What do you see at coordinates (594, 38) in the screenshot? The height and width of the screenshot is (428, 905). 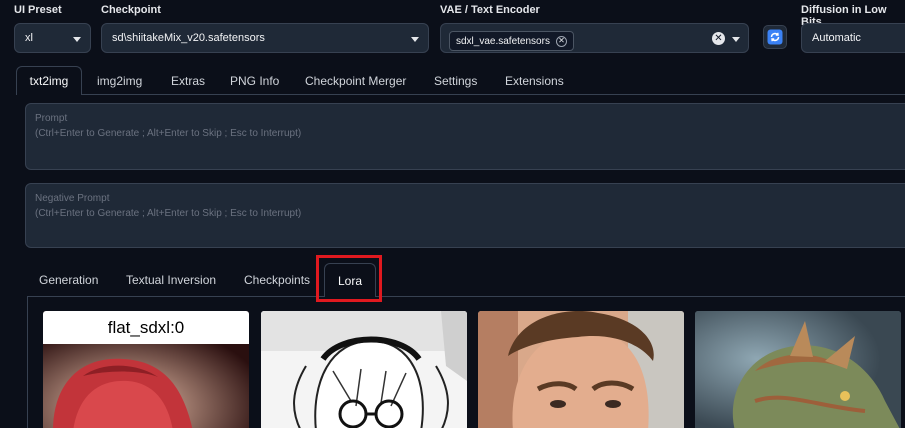 I see `vae-multiselect: sdxl_vae.safetensors ✕ ✕` at bounding box center [594, 38].